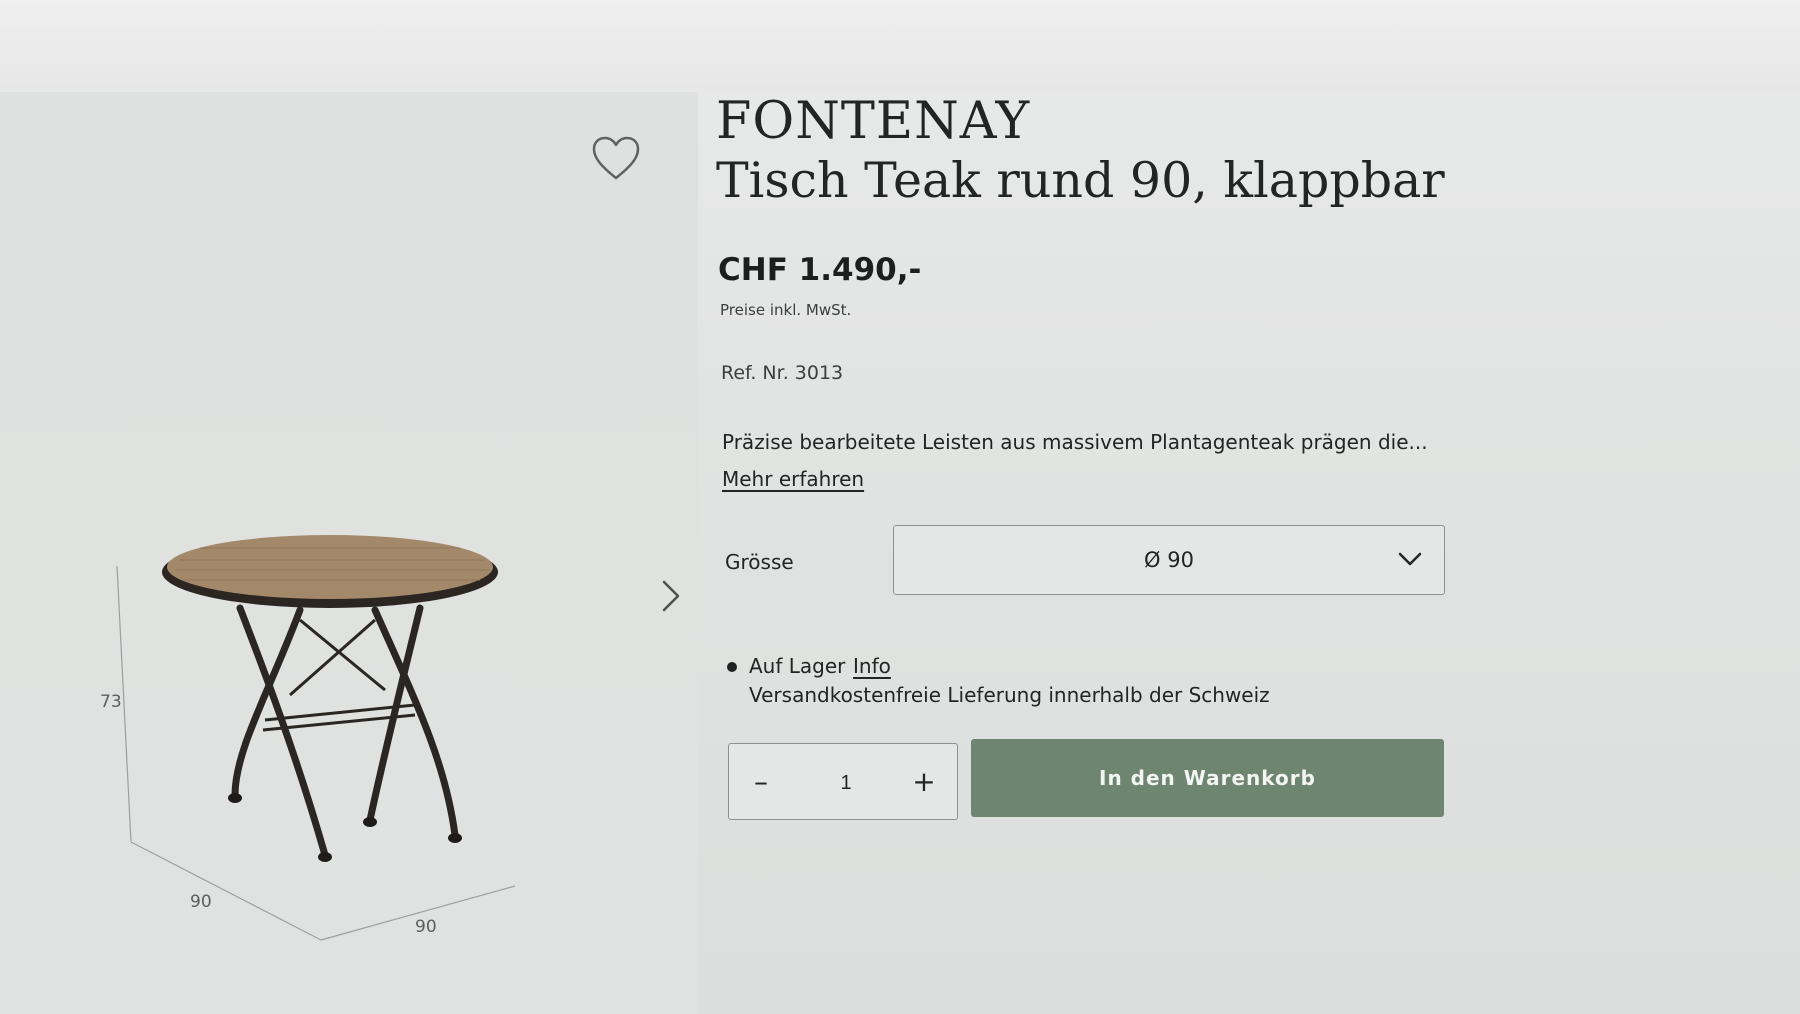 This screenshot has width=1800, height=1014. What do you see at coordinates (873, 121) in the screenshot?
I see `product-brand: FONTENAY` at bounding box center [873, 121].